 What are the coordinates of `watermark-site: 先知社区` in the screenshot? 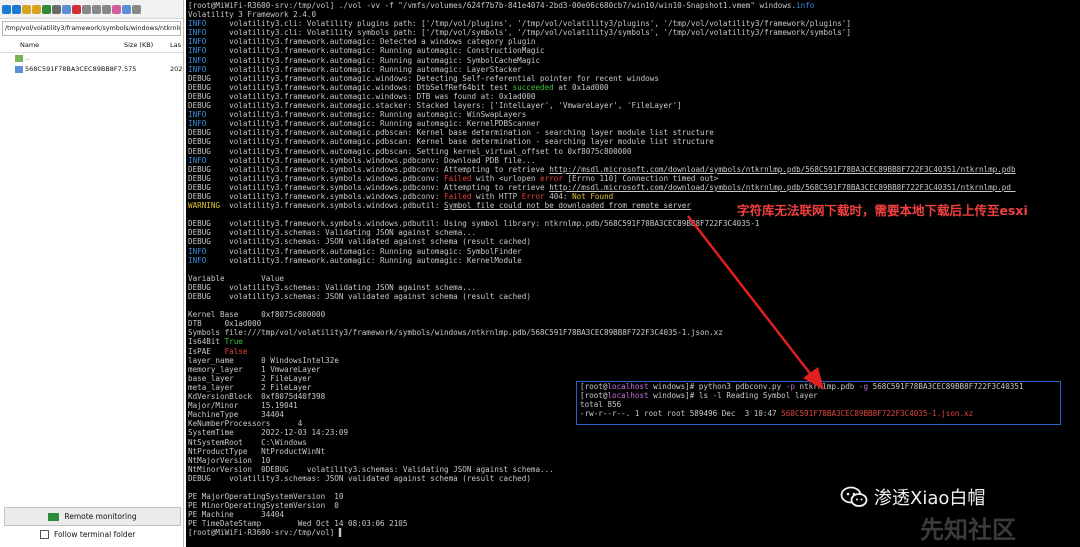 It's located at (968, 530).